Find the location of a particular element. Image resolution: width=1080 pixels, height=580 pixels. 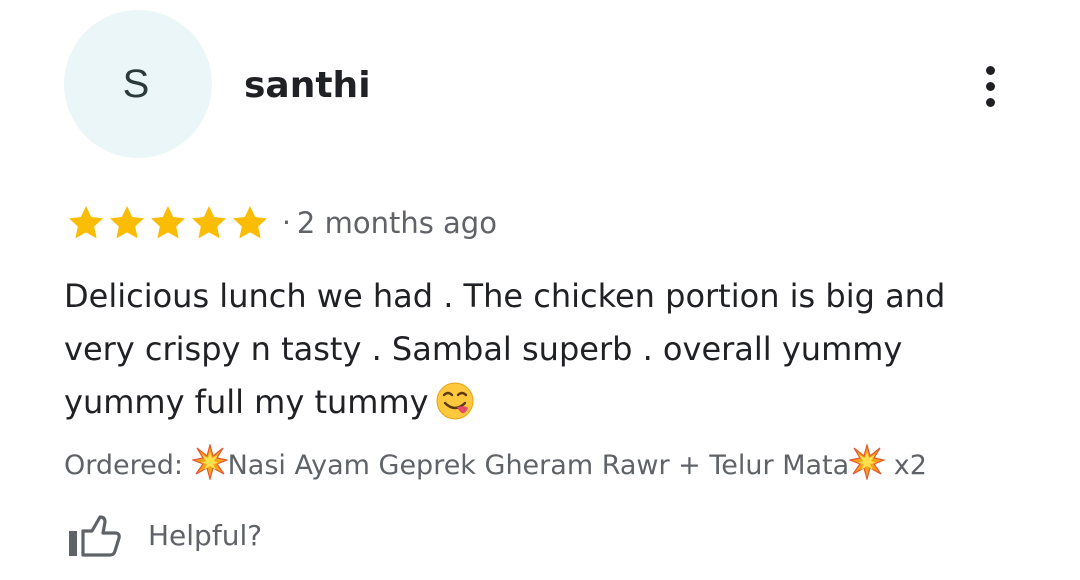

reviewer-name: santhi is located at coordinates (307, 86).